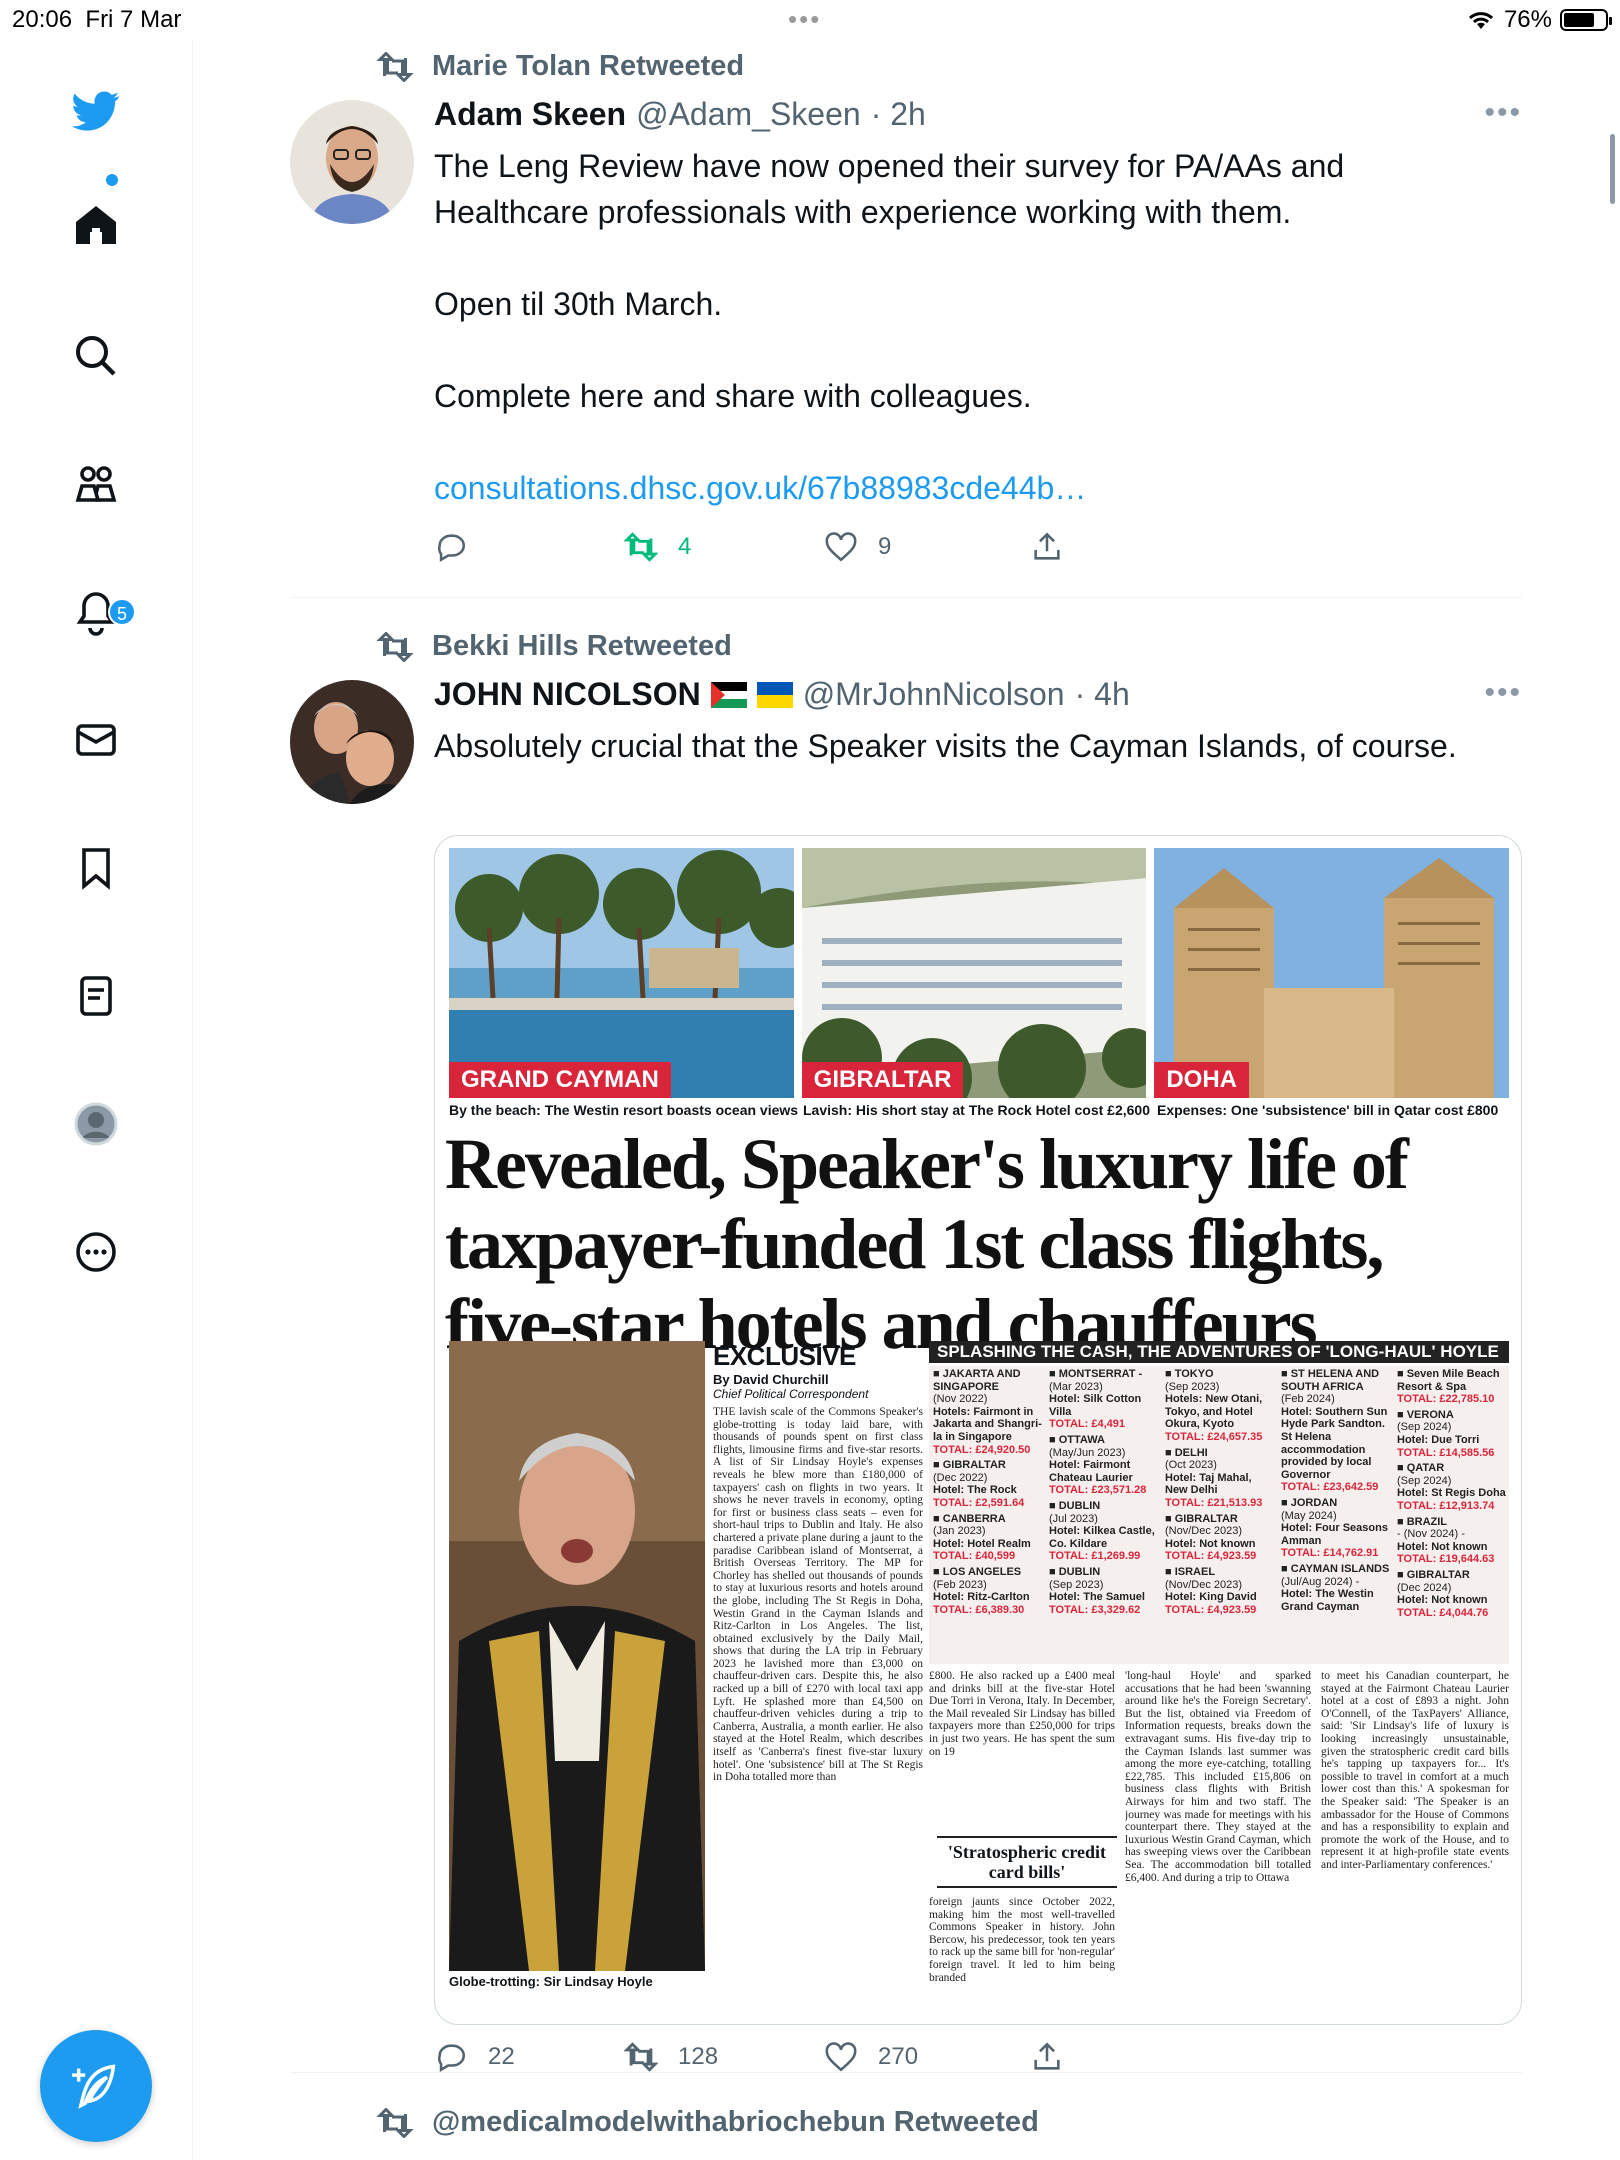  Describe the element at coordinates (1422, 1521) in the screenshot. I see `trip-place: ■ BRAZIL` at that location.